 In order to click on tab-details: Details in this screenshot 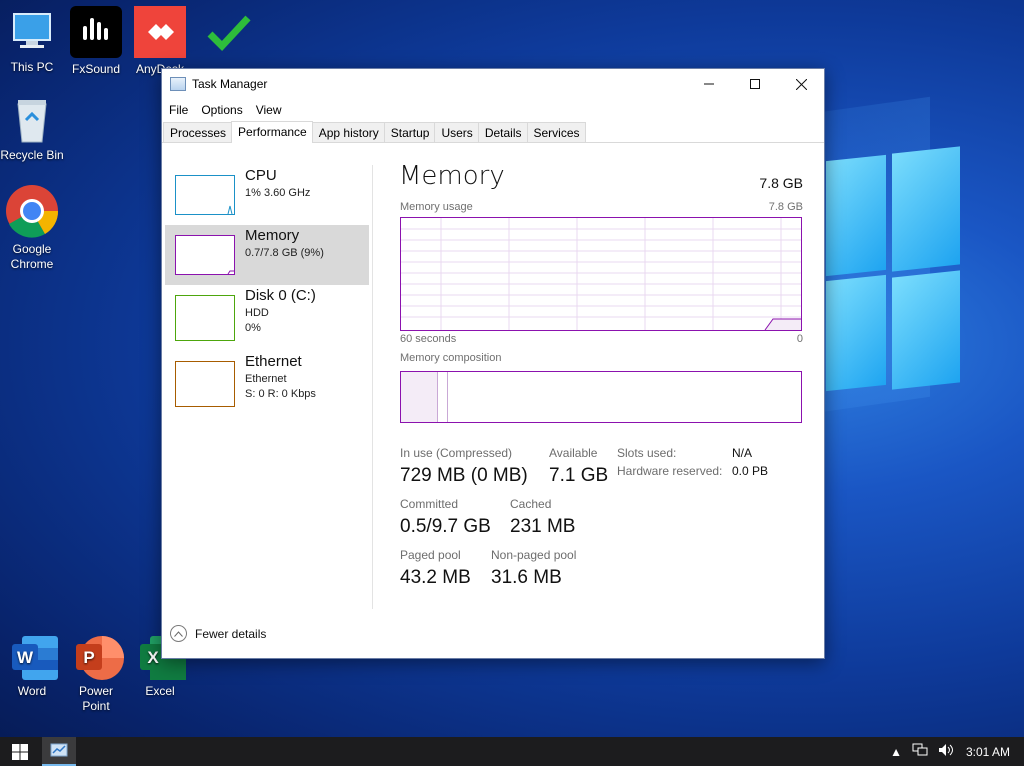, I will do `click(502, 132)`.